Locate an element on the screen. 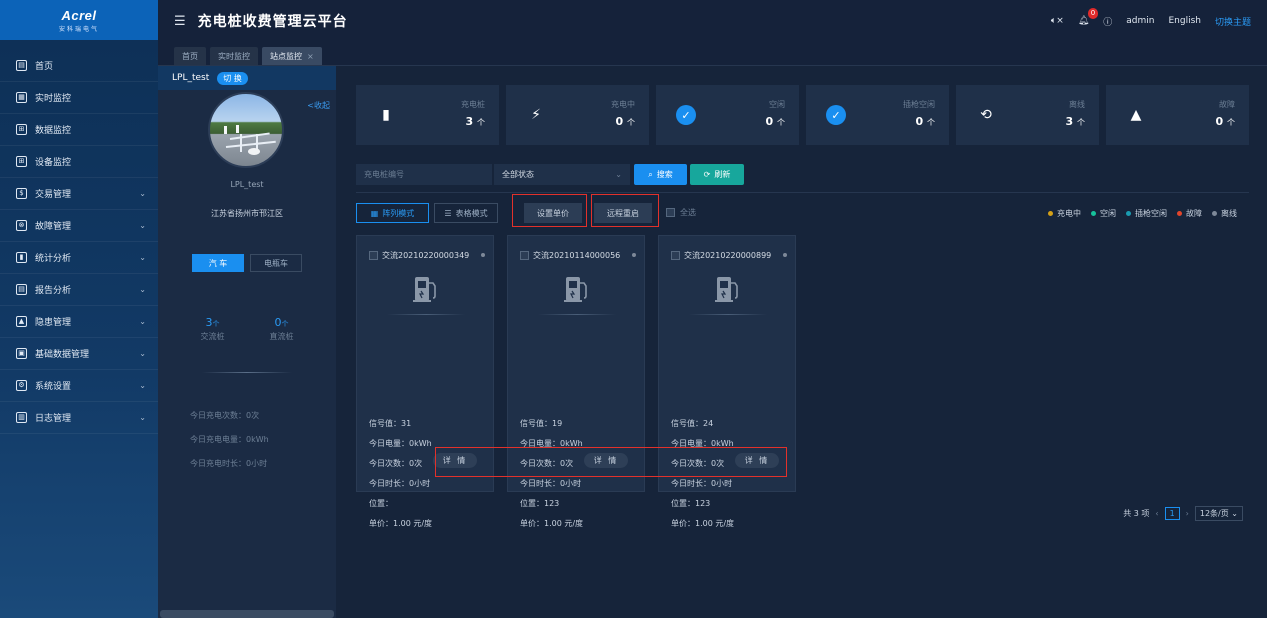 This screenshot has height=618, width=1267. table-mode-button: ☰ 表格模式 is located at coordinates (466, 213).